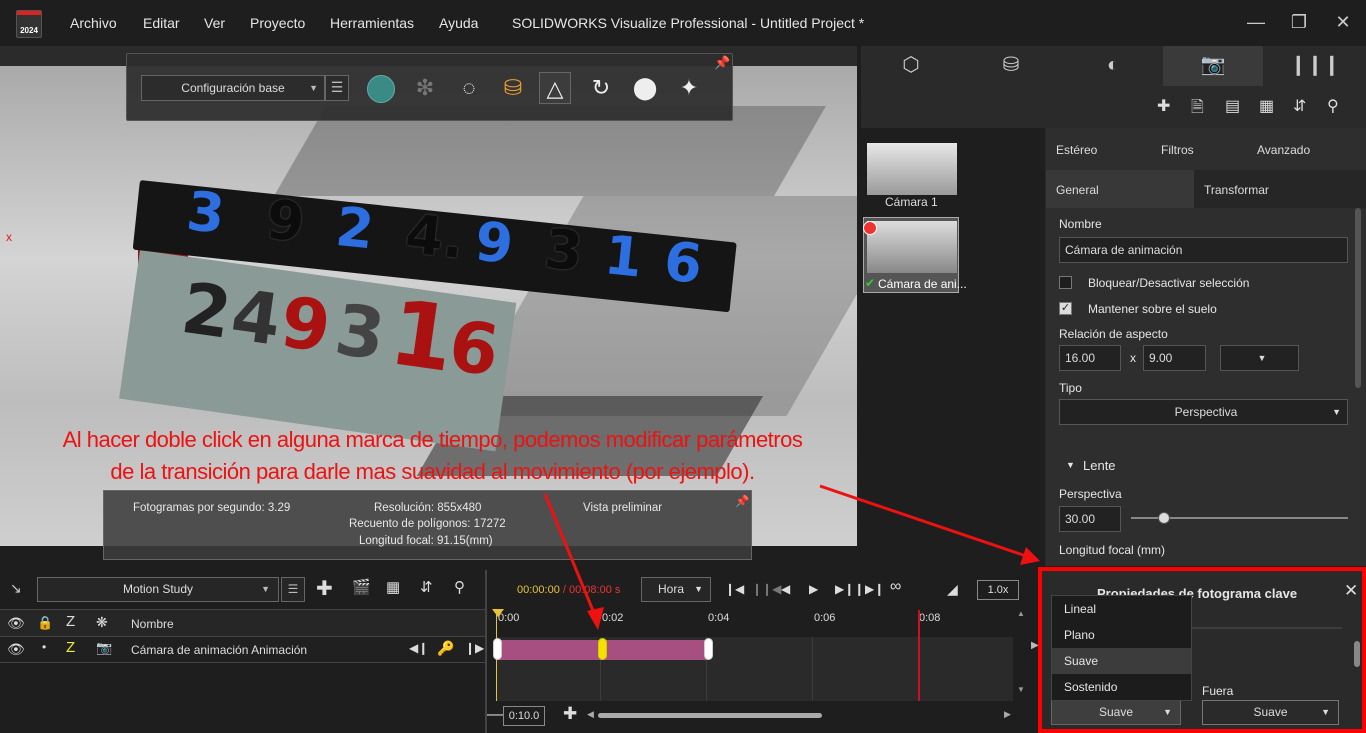 This screenshot has height=733, width=1366. I want to click on annotation-arrows, so click(791, 557).